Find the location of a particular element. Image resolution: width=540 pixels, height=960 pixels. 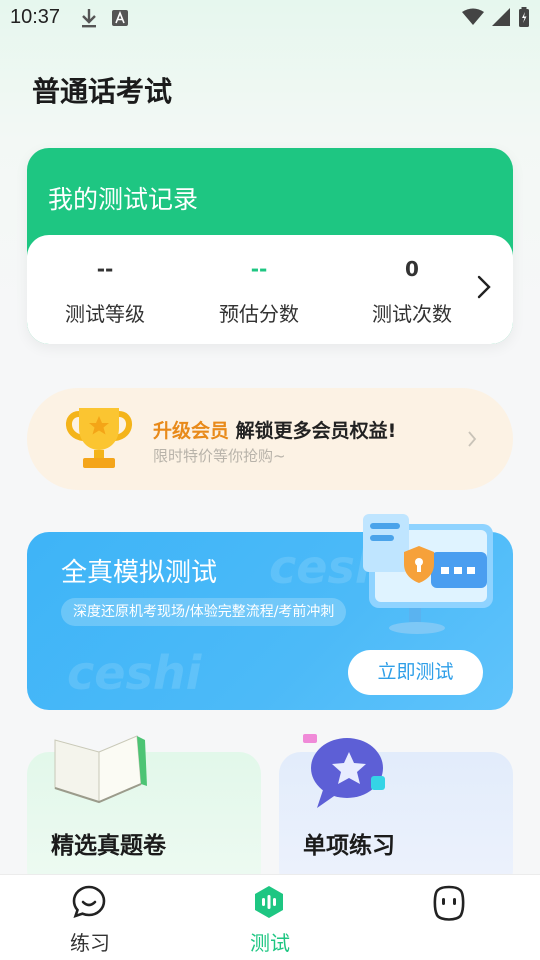

stat-score-value: -- is located at coordinates (259, 269).